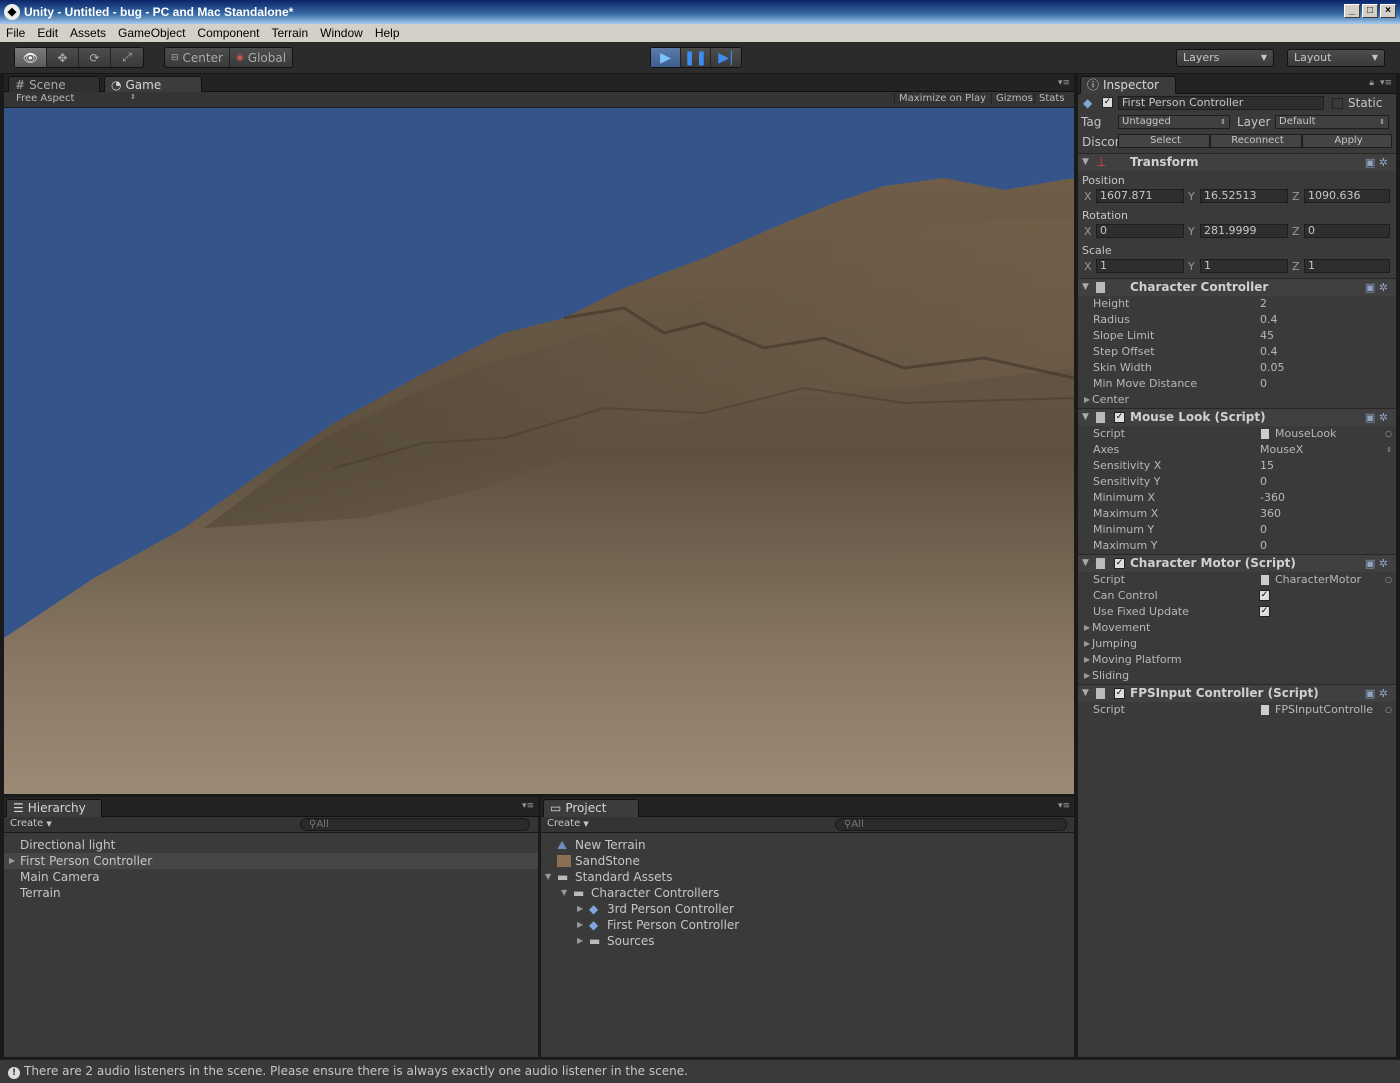  What do you see at coordinates (31, 823) in the screenshot?
I see `hierarchy-create-button: Create ▼` at bounding box center [31, 823].